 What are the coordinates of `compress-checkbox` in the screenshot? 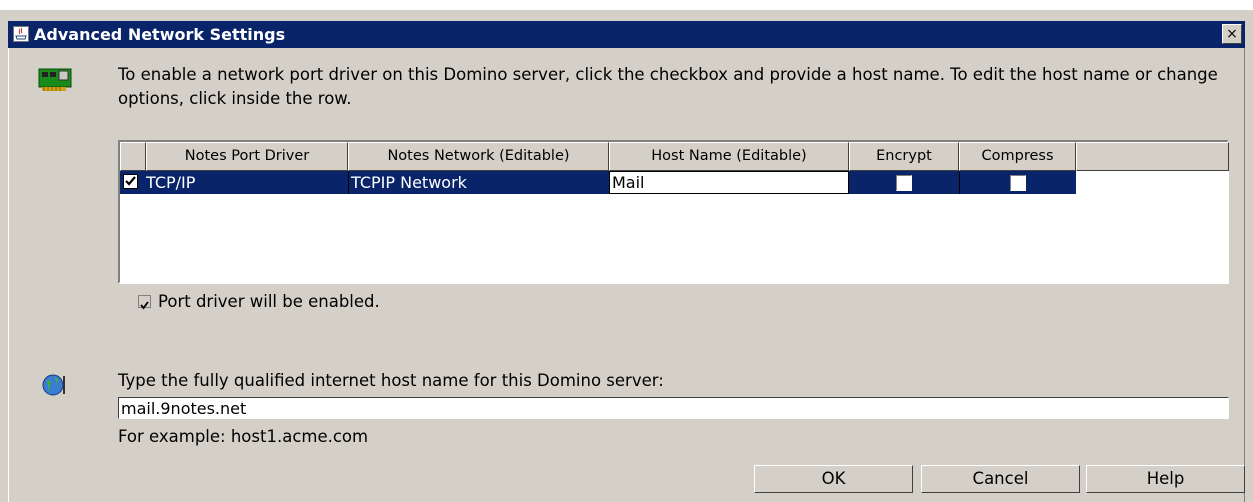 It's located at (1018, 183).